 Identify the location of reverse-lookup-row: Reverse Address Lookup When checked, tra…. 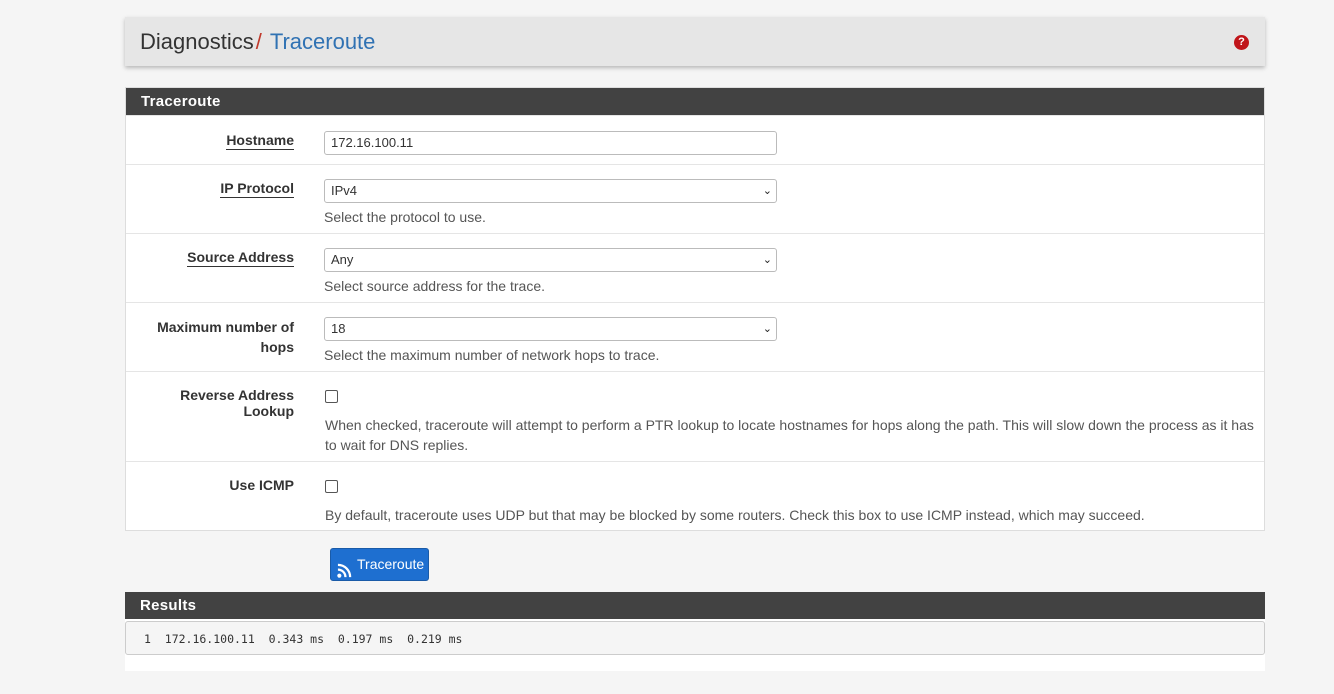
(695, 416).